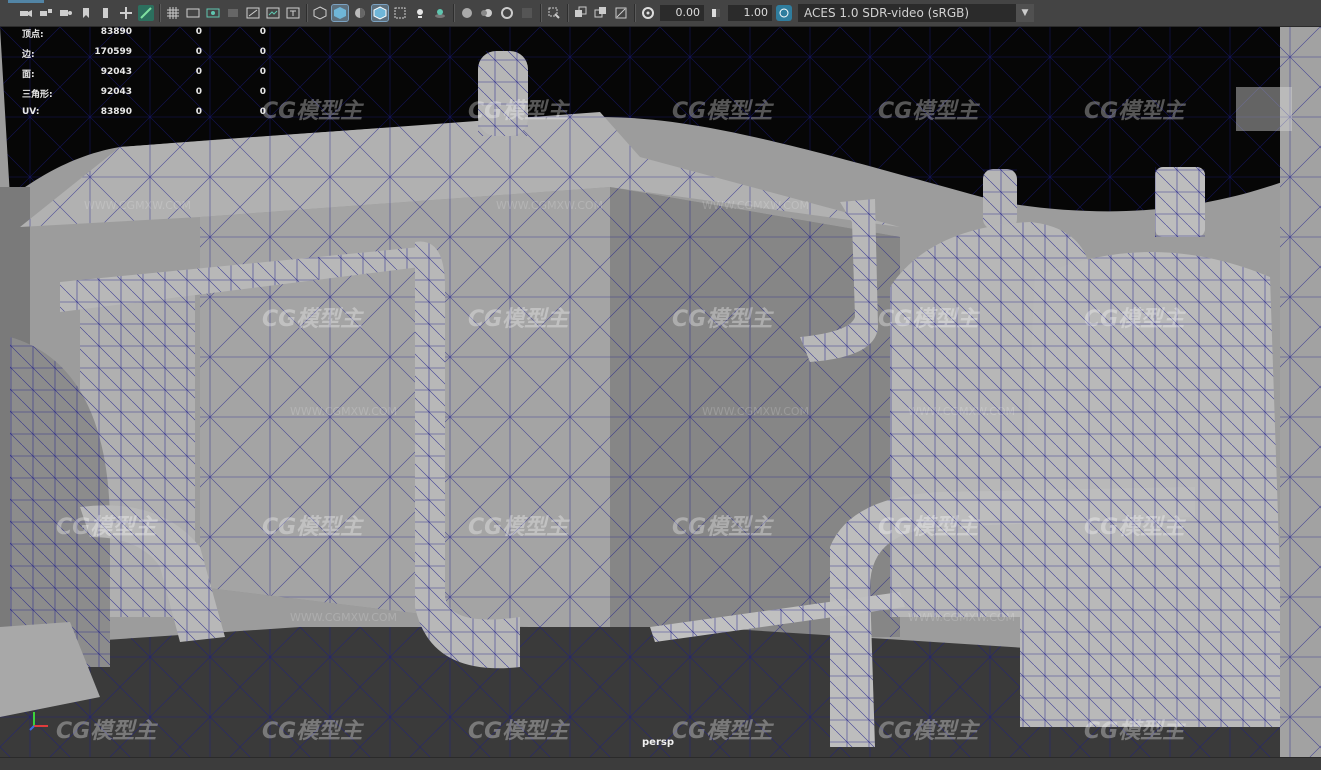  What do you see at coordinates (660, 763) in the screenshot?
I see `time-slider-ruler` at bounding box center [660, 763].